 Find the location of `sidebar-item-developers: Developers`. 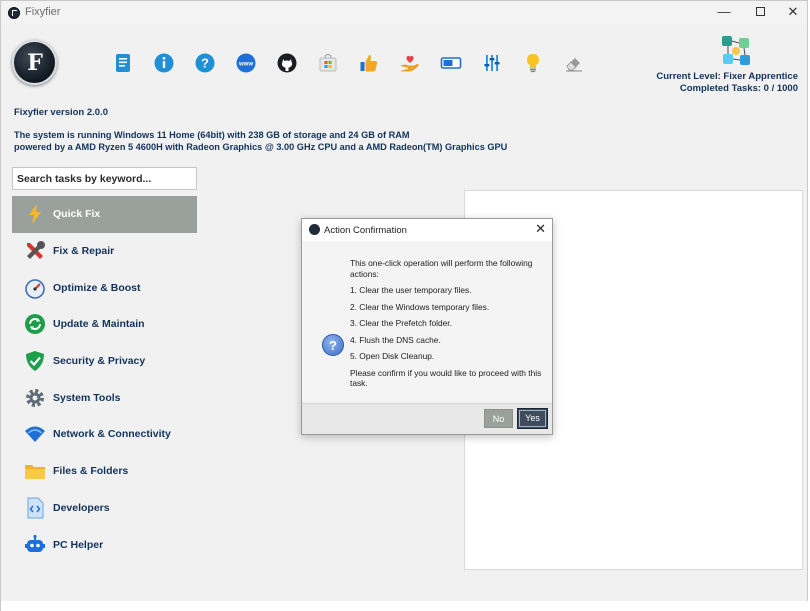

sidebar-item-developers: Developers is located at coordinates (104, 508).